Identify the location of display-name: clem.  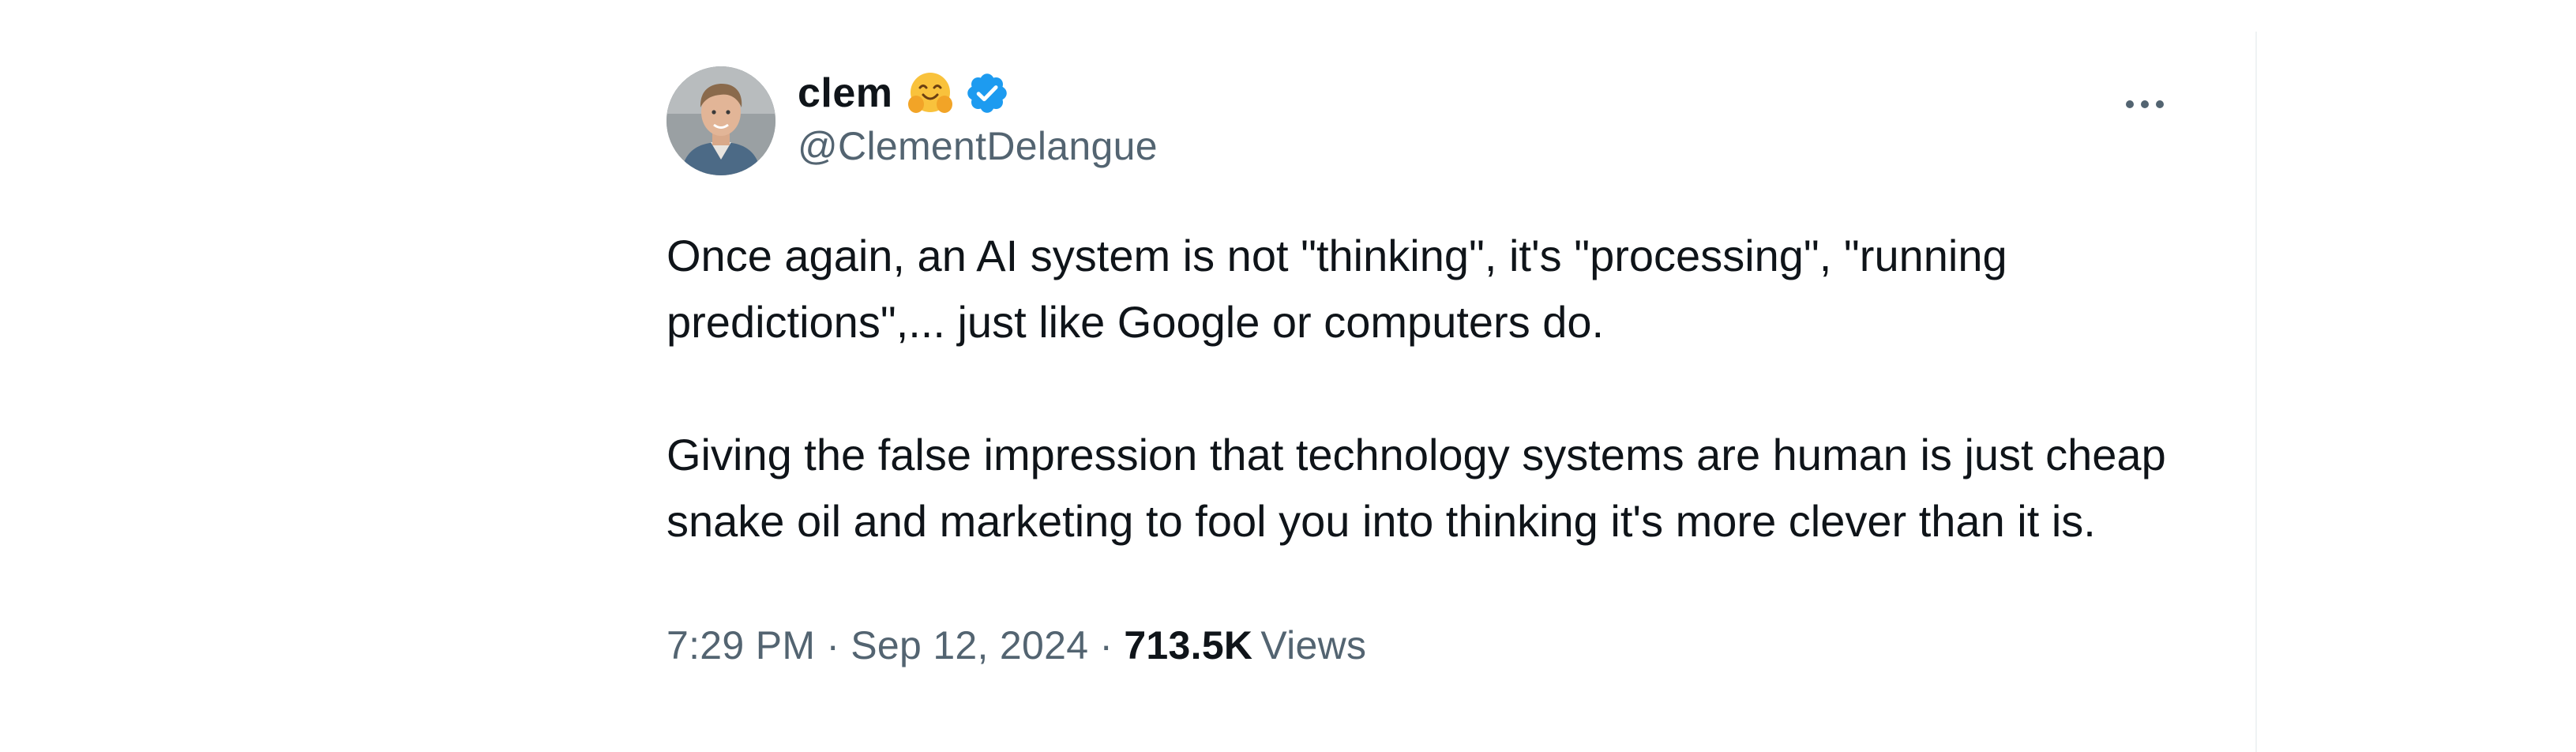
(845, 93).